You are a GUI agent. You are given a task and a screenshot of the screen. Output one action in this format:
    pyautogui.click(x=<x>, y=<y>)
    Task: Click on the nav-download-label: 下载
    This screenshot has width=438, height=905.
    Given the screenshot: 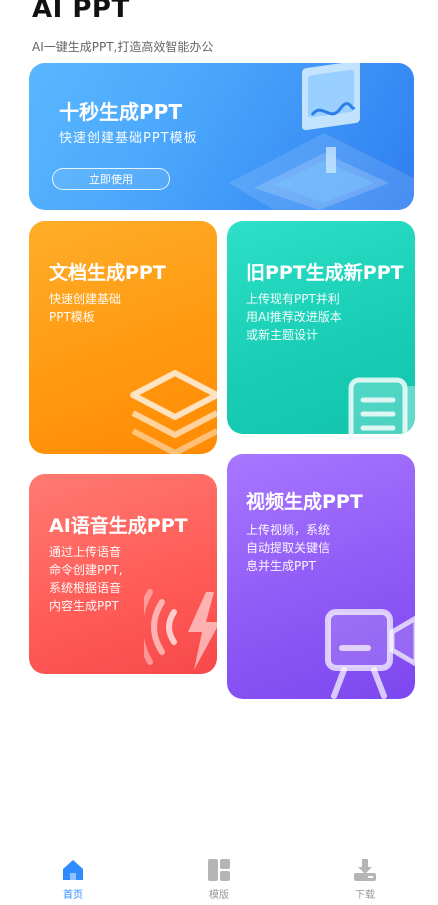 What is the action you would take?
    pyautogui.click(x=365, y=895)
    